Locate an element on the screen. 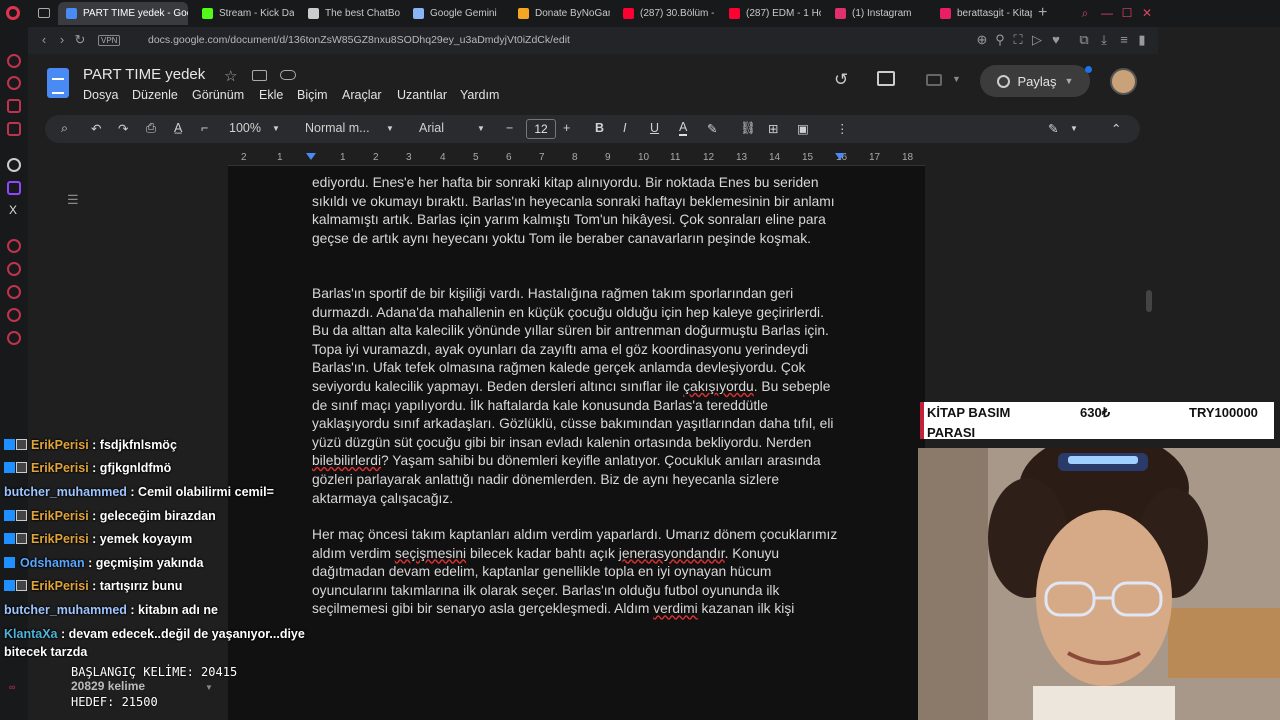  menu-item: Ekle is located at coordinates (271, 95).